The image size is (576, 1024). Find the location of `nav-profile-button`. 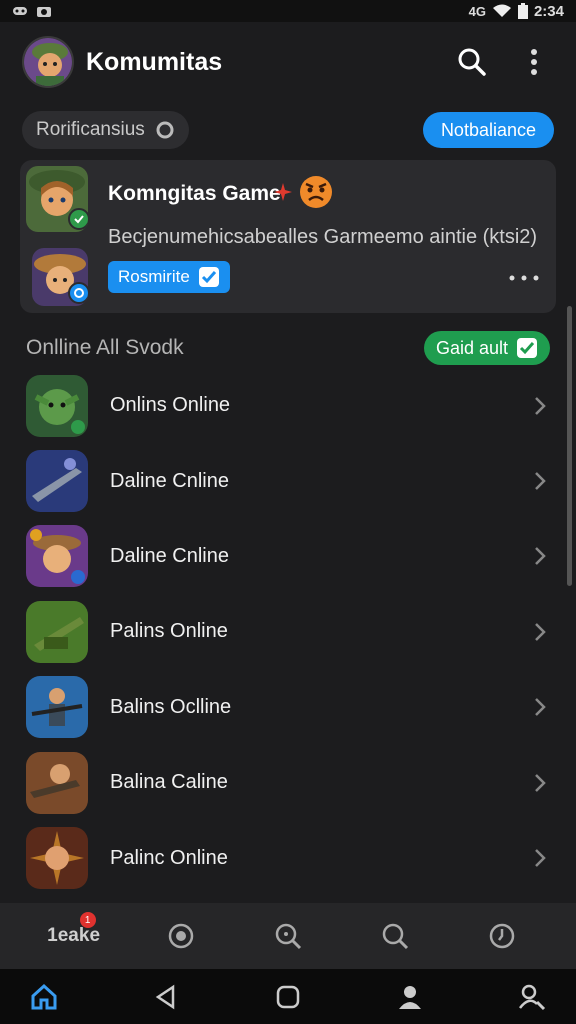

nav-profile-button is located at coordinates (410, 997).